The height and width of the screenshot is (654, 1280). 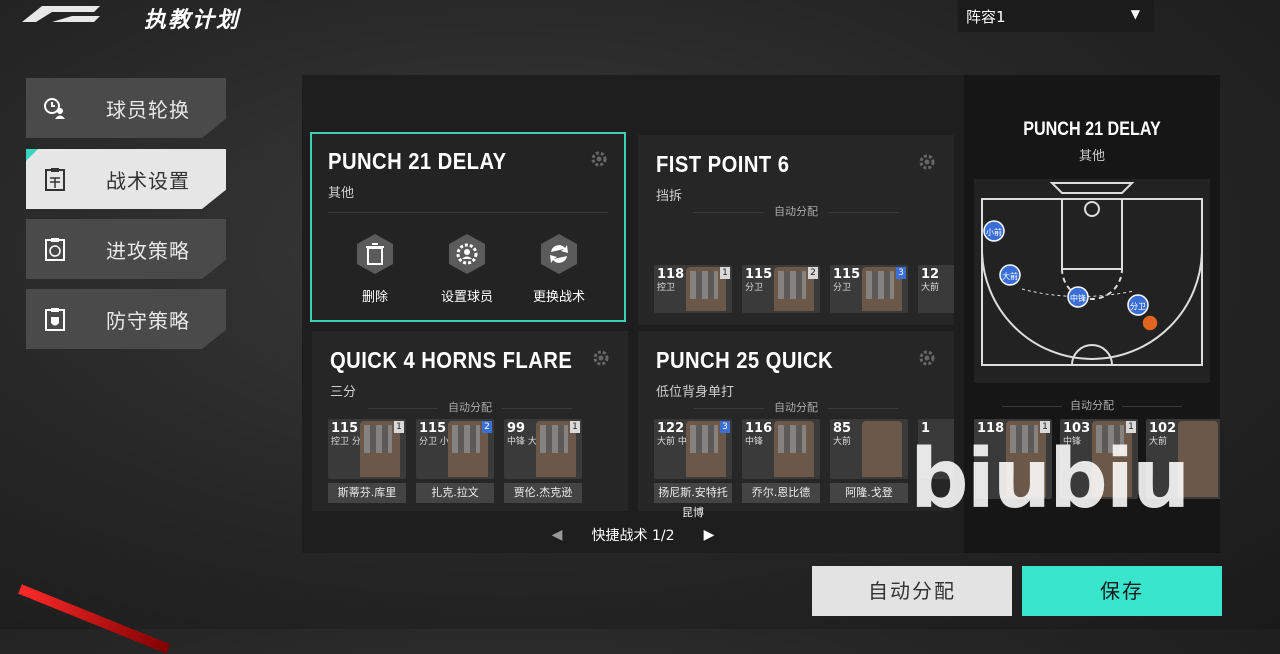 I want to click on trash-icon, so click(x=375, y=254).